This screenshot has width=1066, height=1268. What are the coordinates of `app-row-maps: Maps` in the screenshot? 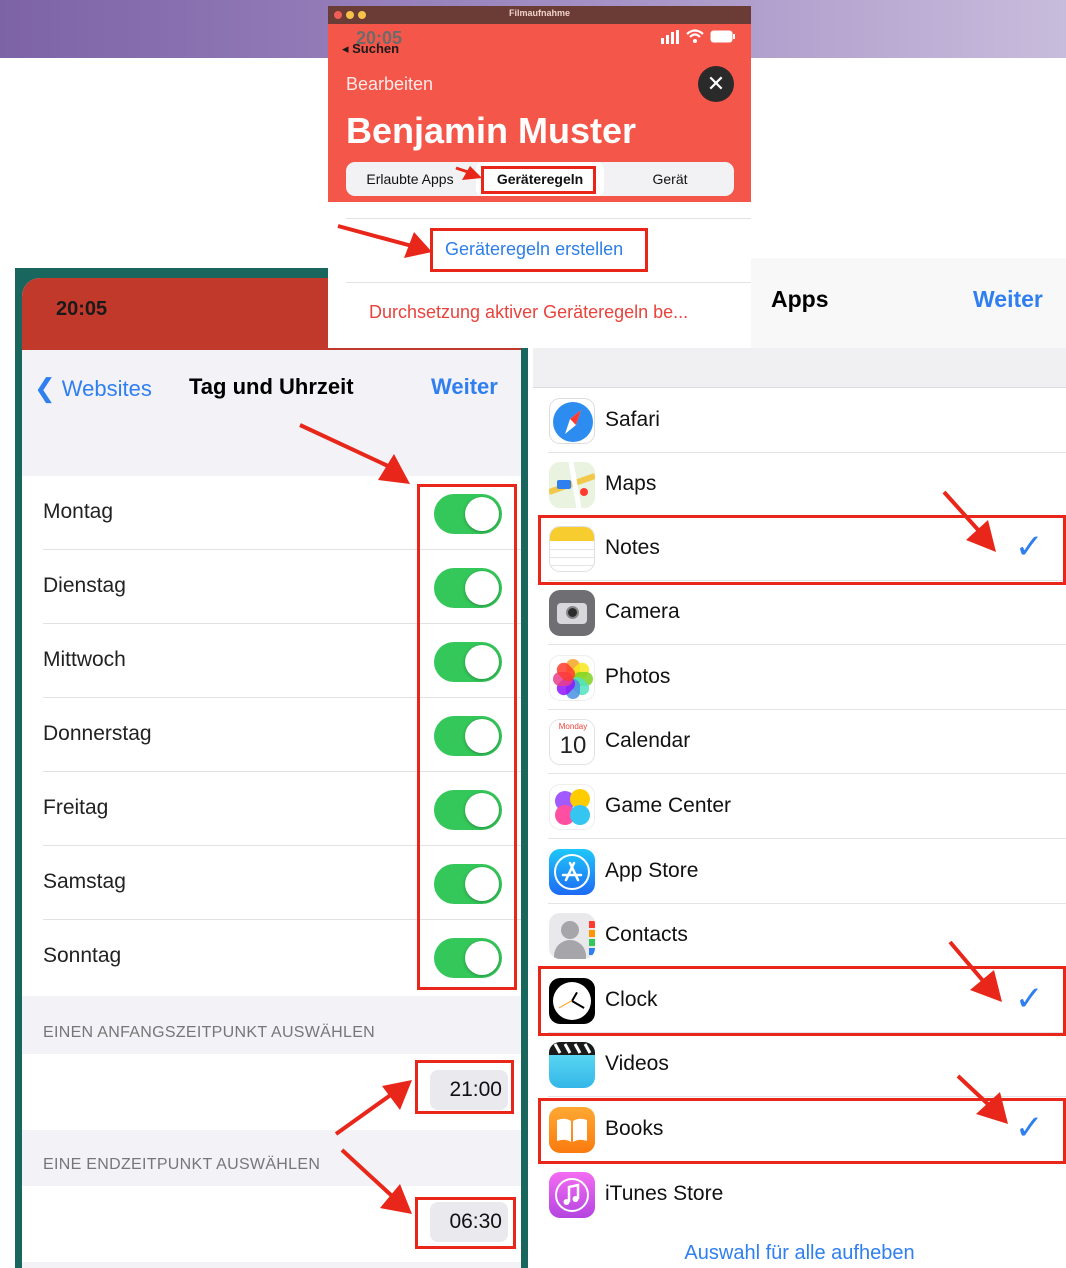 It's located at (799, 485).